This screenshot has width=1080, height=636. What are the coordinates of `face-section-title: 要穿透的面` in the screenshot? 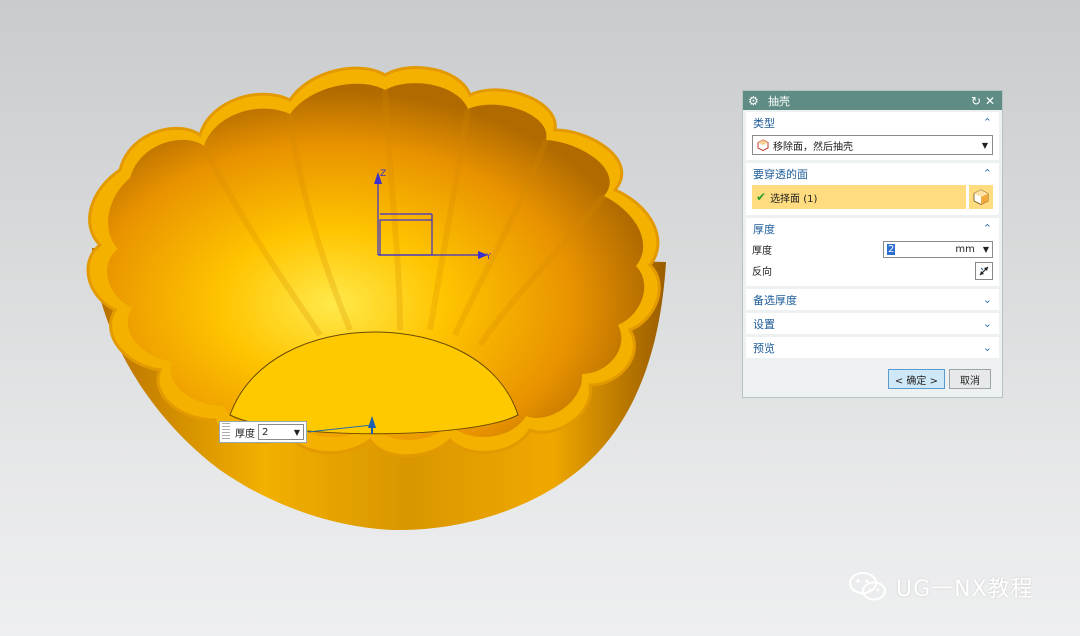 It's located at (780, 174).